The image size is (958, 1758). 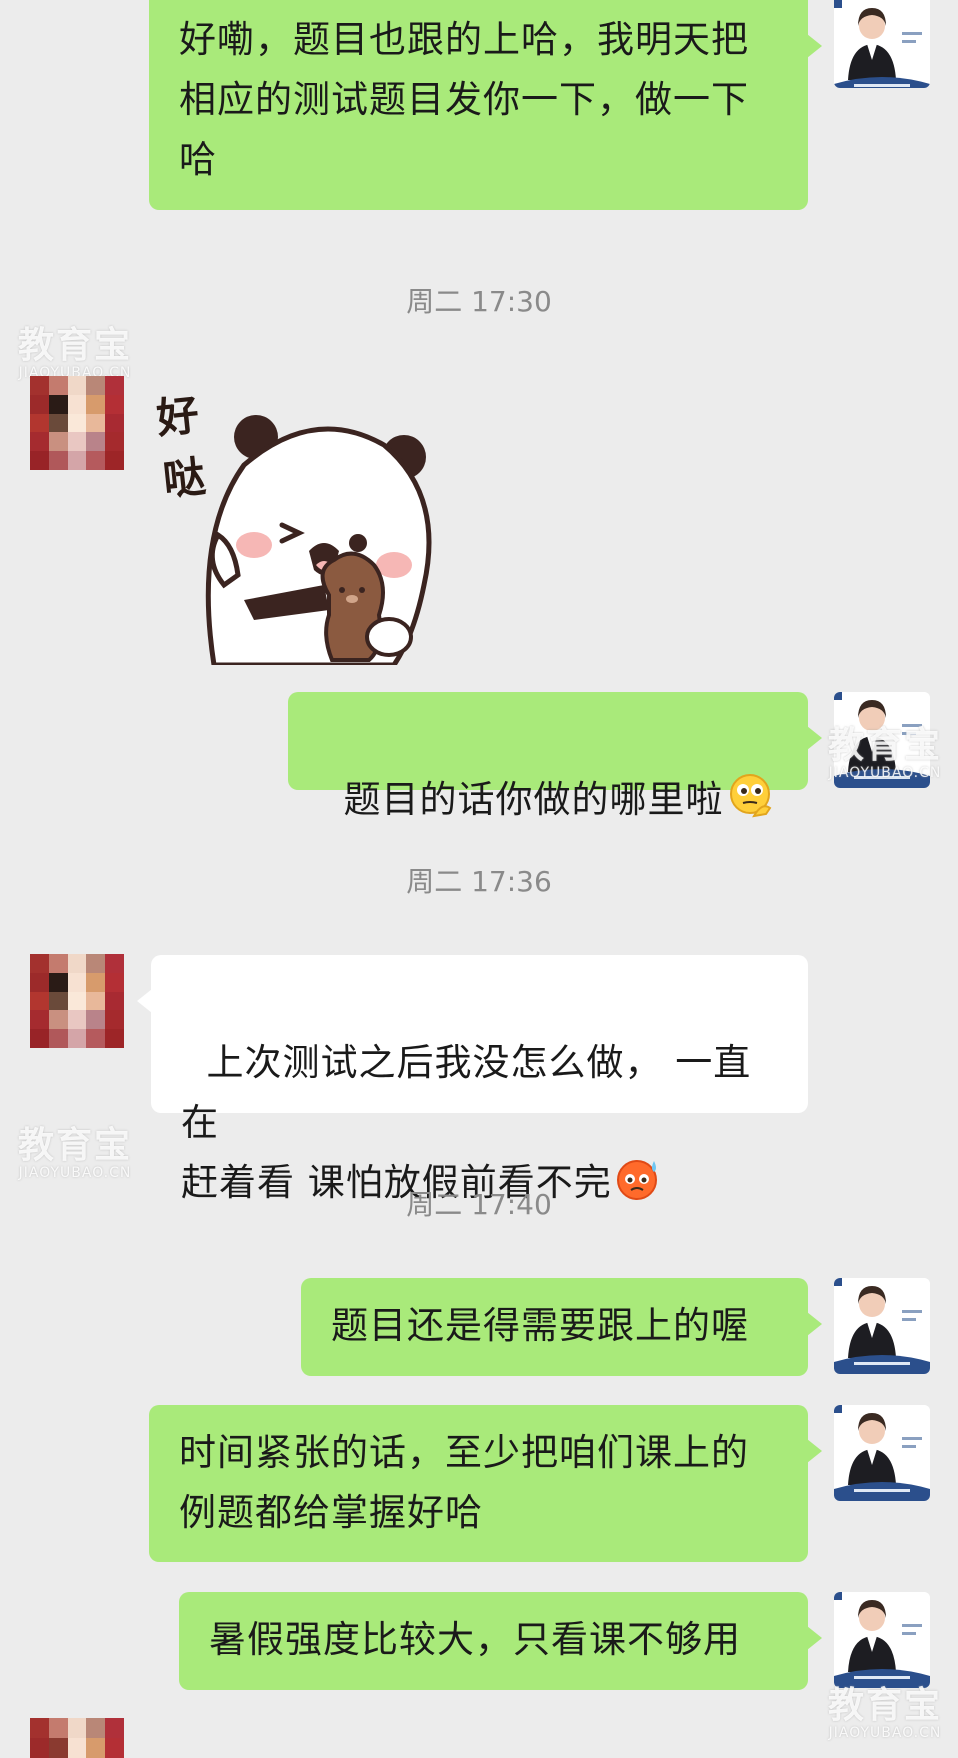 What do you see at coordinates (485, 105) in the screenshot?
I see `message-bubble-sent: 好嘞，题目也跟的上哈，我明天把 相应的测试题目发你一下，做一下 哈` at bounding box center [485, 105].